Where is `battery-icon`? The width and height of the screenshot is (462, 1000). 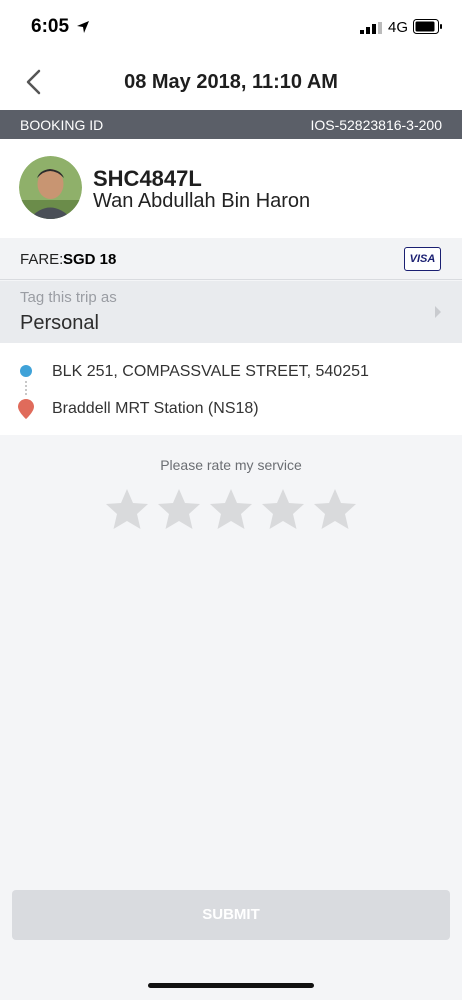
battery-icon is located at coordinates (427, 26).